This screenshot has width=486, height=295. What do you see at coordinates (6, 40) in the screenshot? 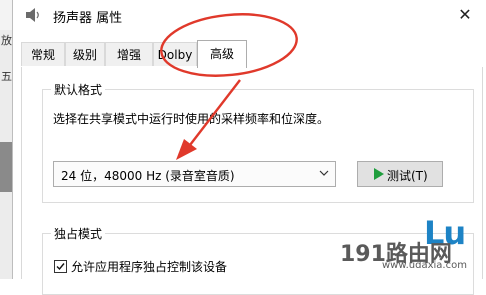
I see `background-glyph: 放` at bounding box center [6, 40].